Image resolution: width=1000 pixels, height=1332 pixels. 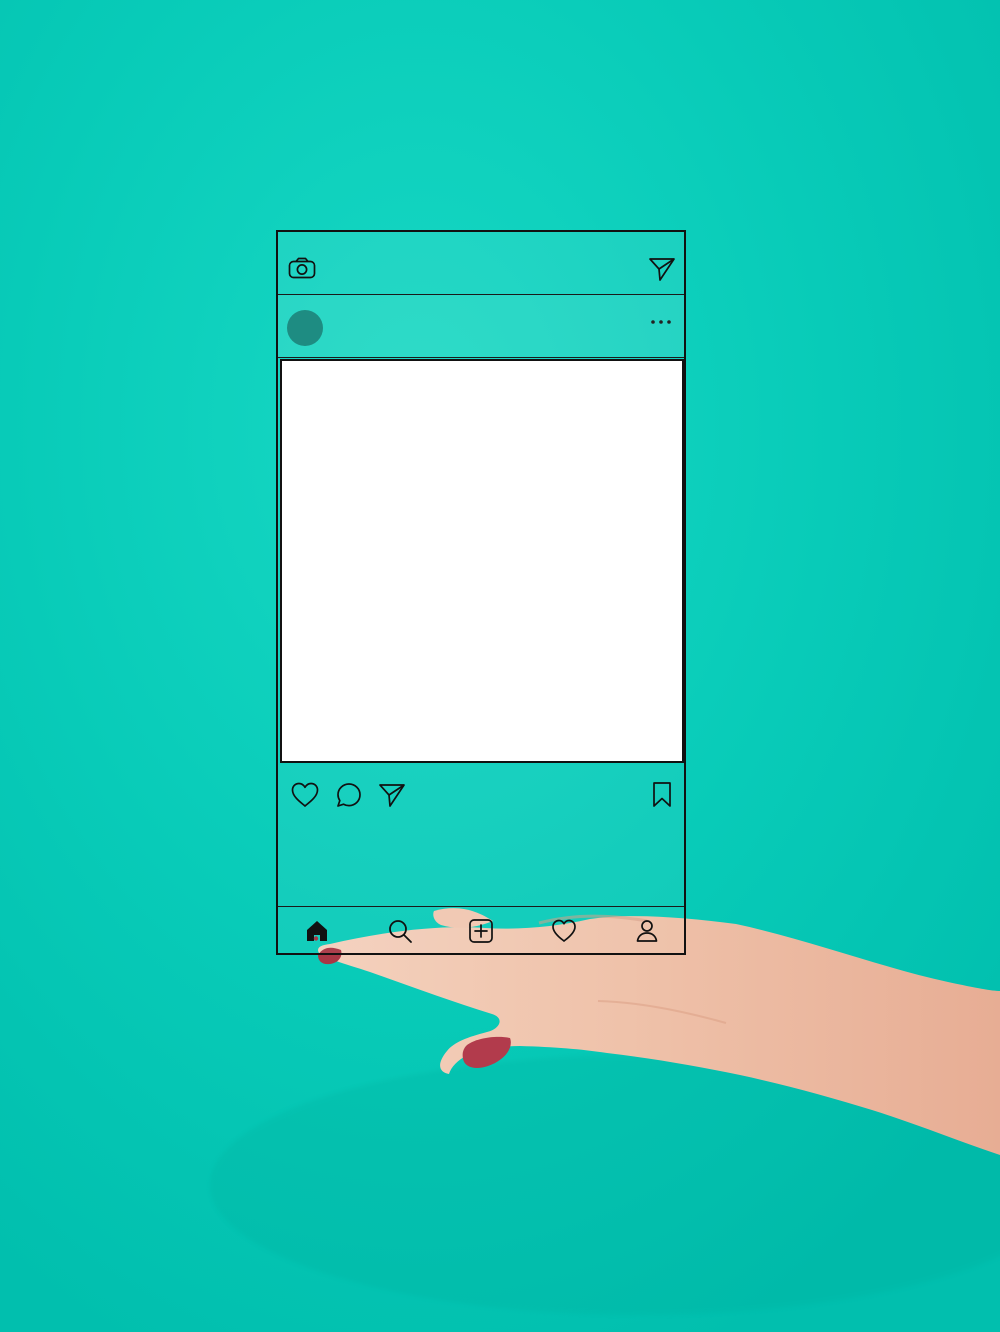 I want to click on add-post-icon, so click(x=481, y=931).